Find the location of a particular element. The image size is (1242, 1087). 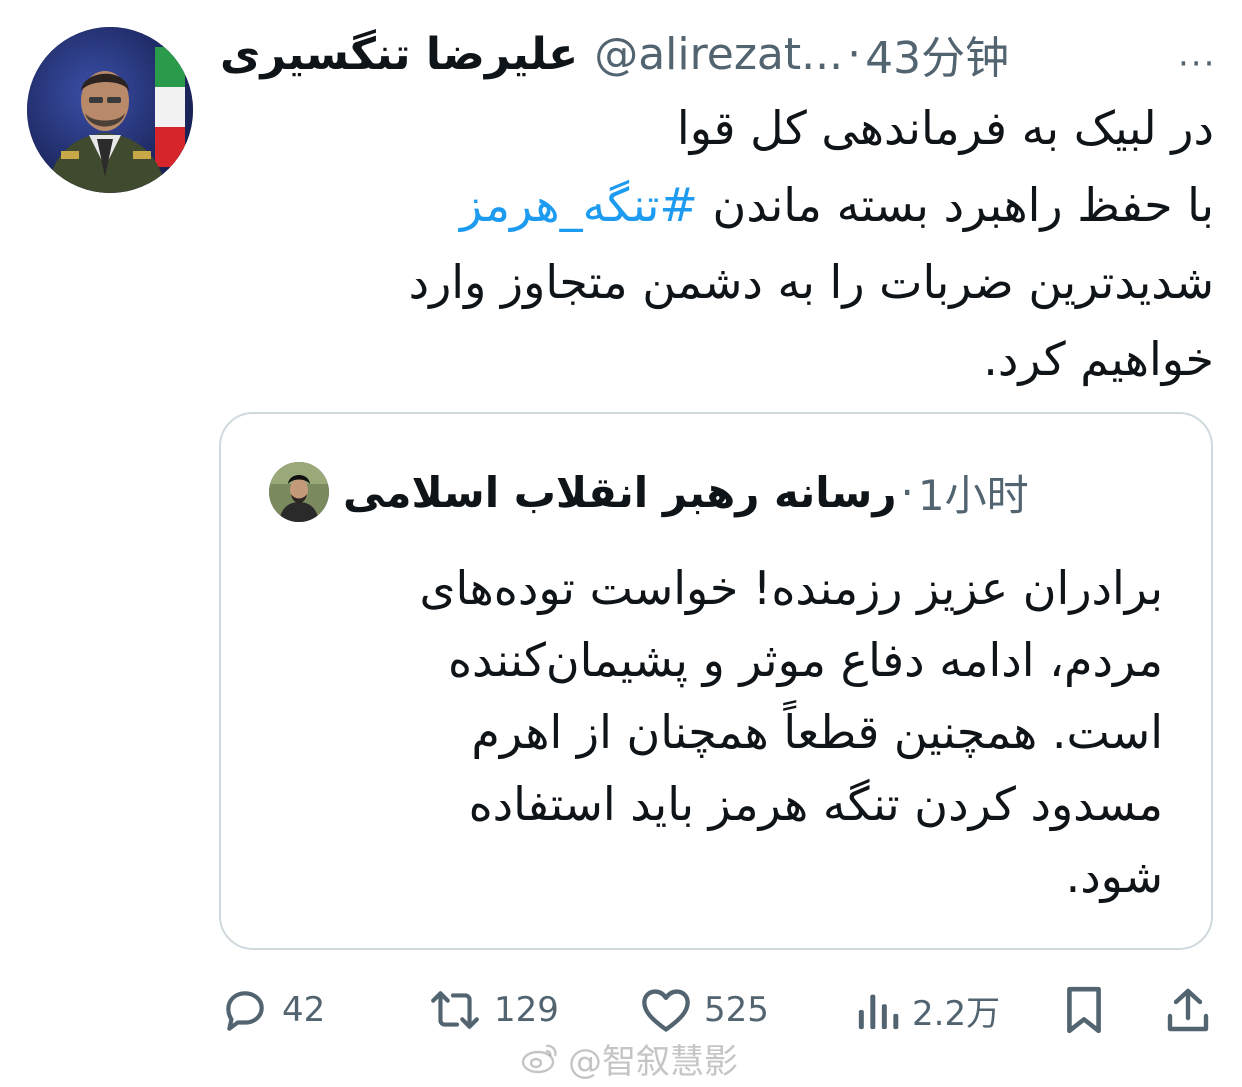

quoted-tweet-line: برادران عزیز رزمنده! خواست توده‌های is located at coordinates (791, 588).